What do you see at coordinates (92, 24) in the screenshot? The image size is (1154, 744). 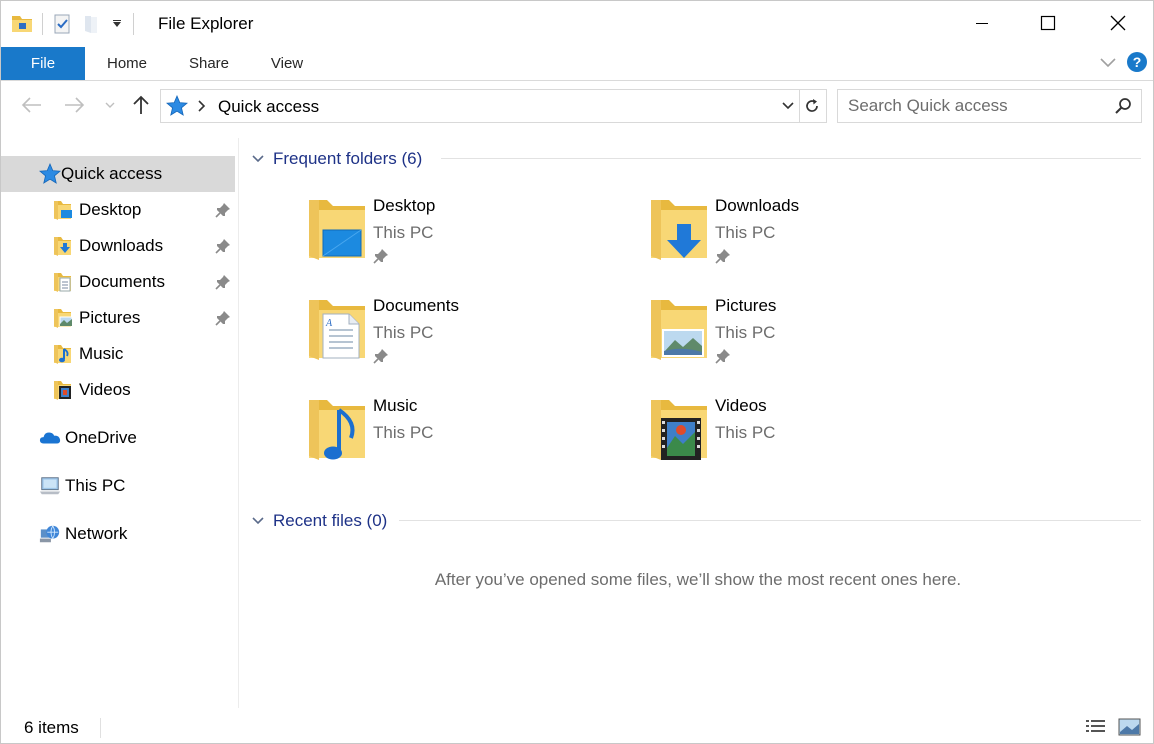 I see `new-folder-icon` at bounding box center [92, 24].